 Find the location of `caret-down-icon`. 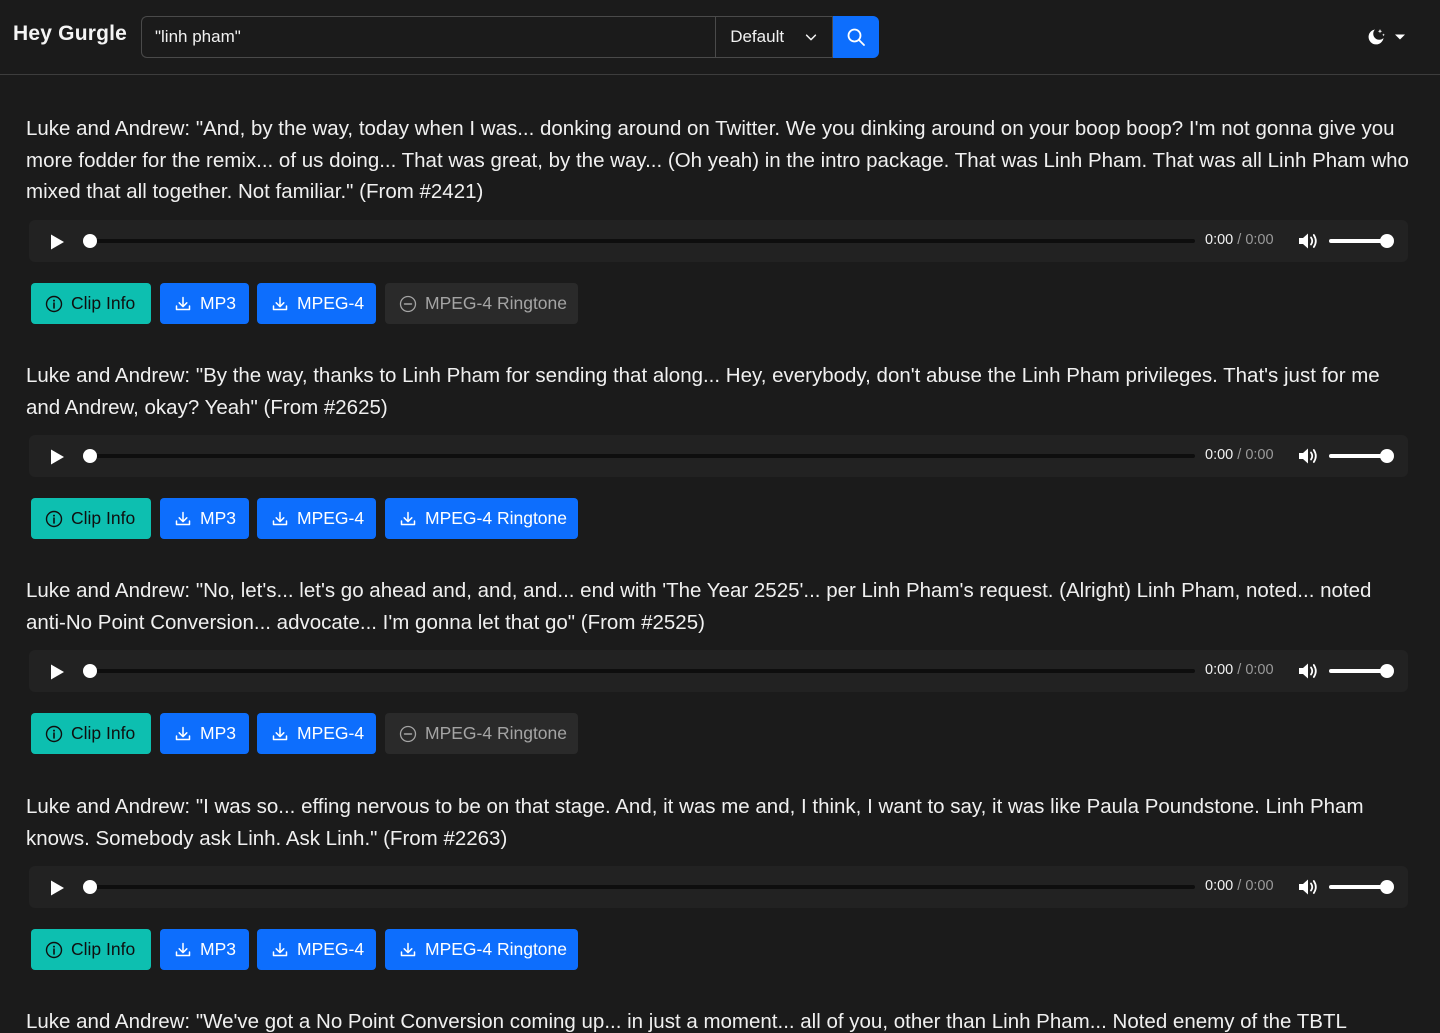

caret-down-icon is located at coordinates (1400, 37).